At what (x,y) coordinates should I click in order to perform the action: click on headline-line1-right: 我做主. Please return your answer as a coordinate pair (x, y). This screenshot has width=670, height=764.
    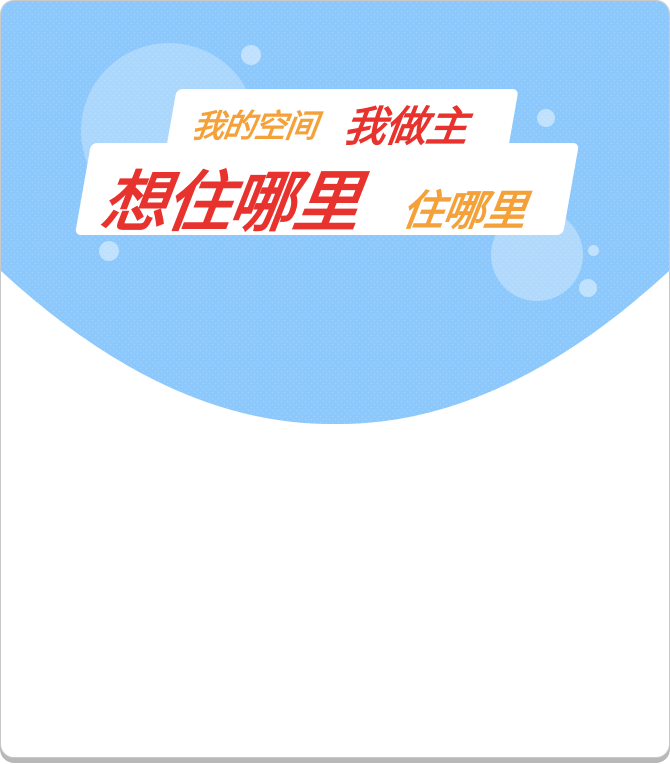
    Looking at the image, I should click on (406, 126).